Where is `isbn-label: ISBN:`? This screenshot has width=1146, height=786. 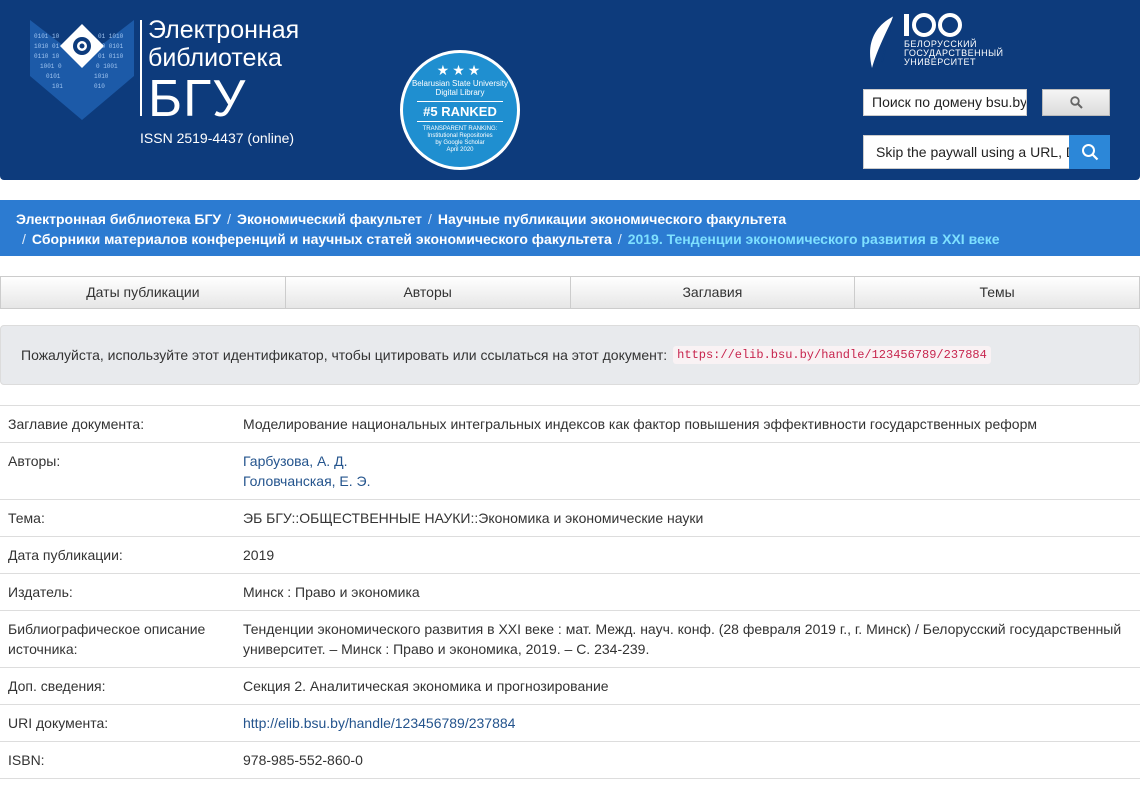
isbn-label: ISBN: is located at coordinates (26, 760).